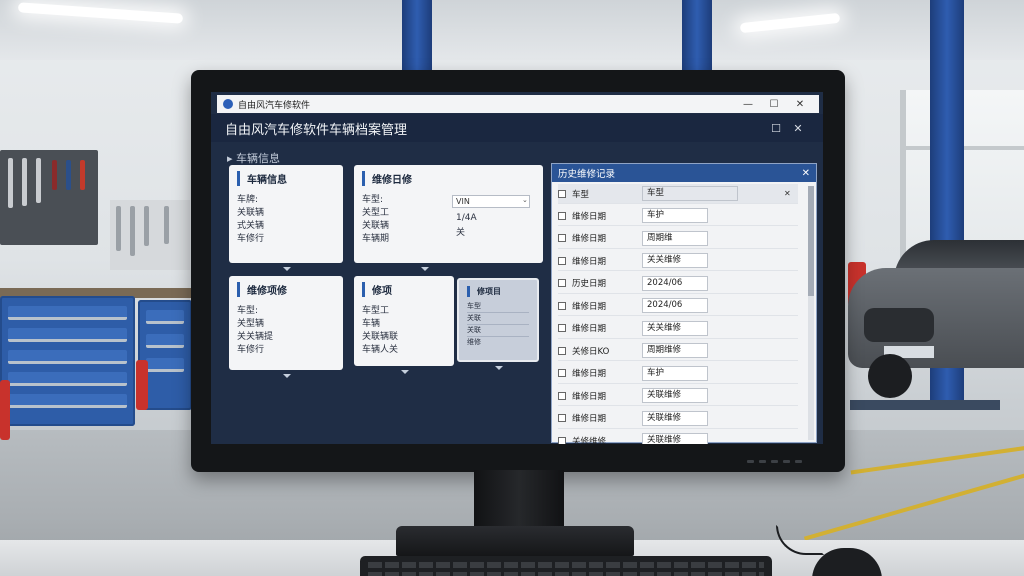 The image size is (1024, 576). Describe the element at coordinates (448, 214) in the screenshot. I see `service-date-card: 维修日修 车型: 关型工 关联辆 车辆期 VIN ⌄ 1/4A 关` at that location.